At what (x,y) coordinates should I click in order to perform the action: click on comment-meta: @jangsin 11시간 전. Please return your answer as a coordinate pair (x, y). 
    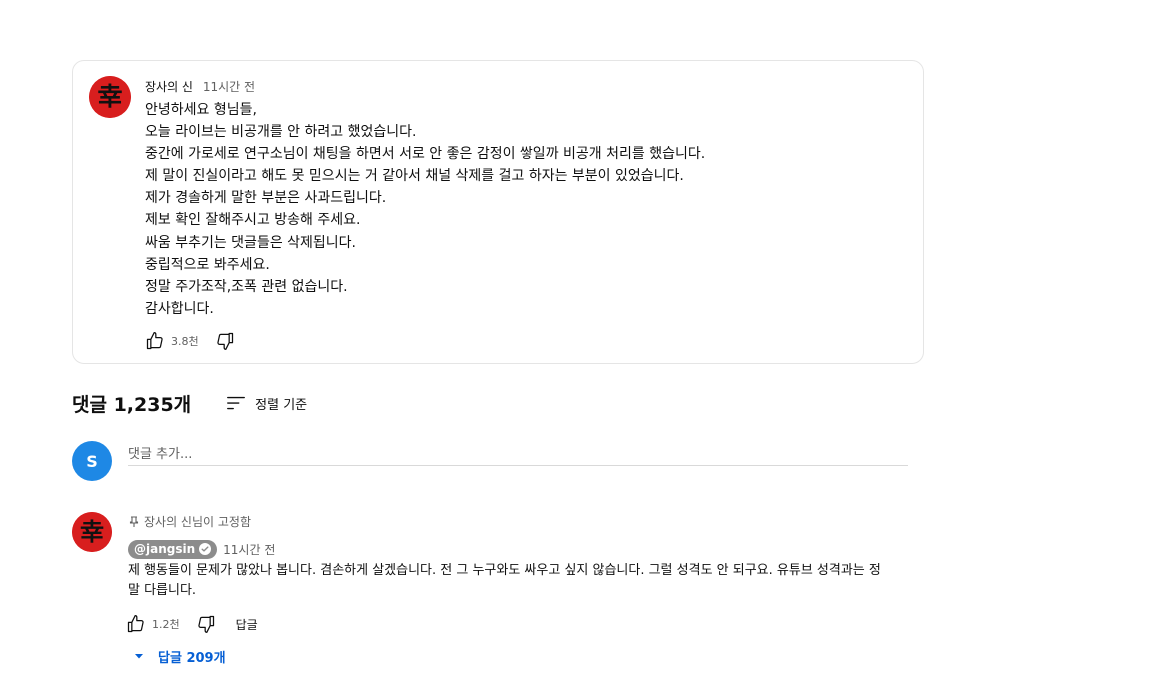
    Looking at the image, I should click on (201, 549).